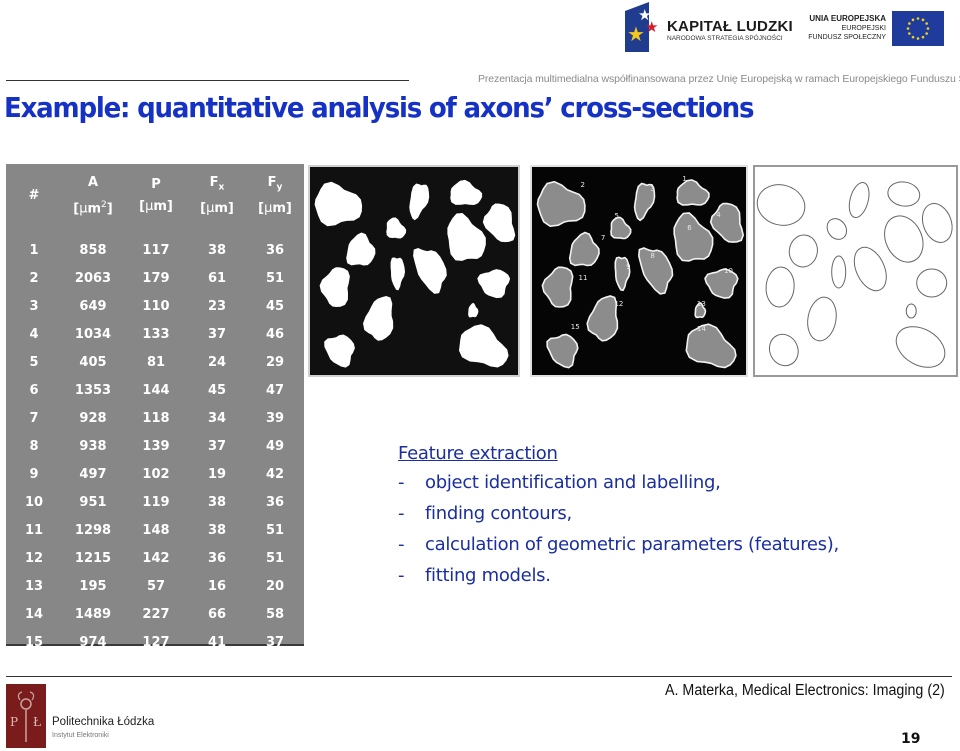  I want to click on cell-index: 13, so click(34, 586).